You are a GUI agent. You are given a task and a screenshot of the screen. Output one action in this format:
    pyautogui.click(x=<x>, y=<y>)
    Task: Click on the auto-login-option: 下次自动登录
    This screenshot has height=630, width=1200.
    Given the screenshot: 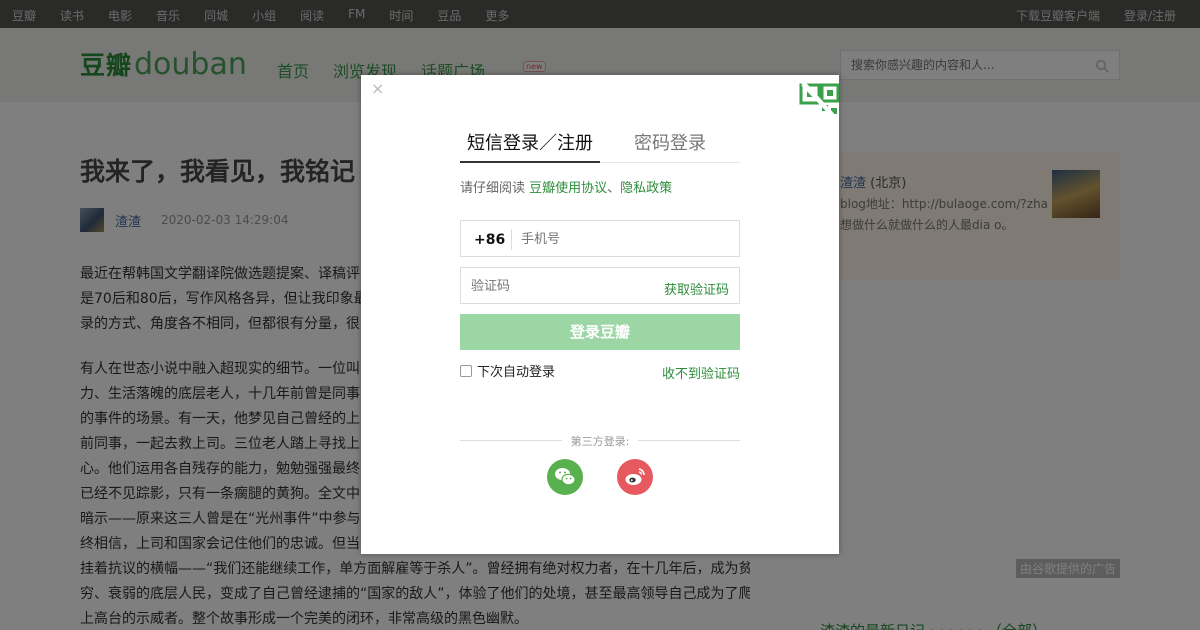 What is the action you would take?
    pyautogui.click(x=507, y=370)
    